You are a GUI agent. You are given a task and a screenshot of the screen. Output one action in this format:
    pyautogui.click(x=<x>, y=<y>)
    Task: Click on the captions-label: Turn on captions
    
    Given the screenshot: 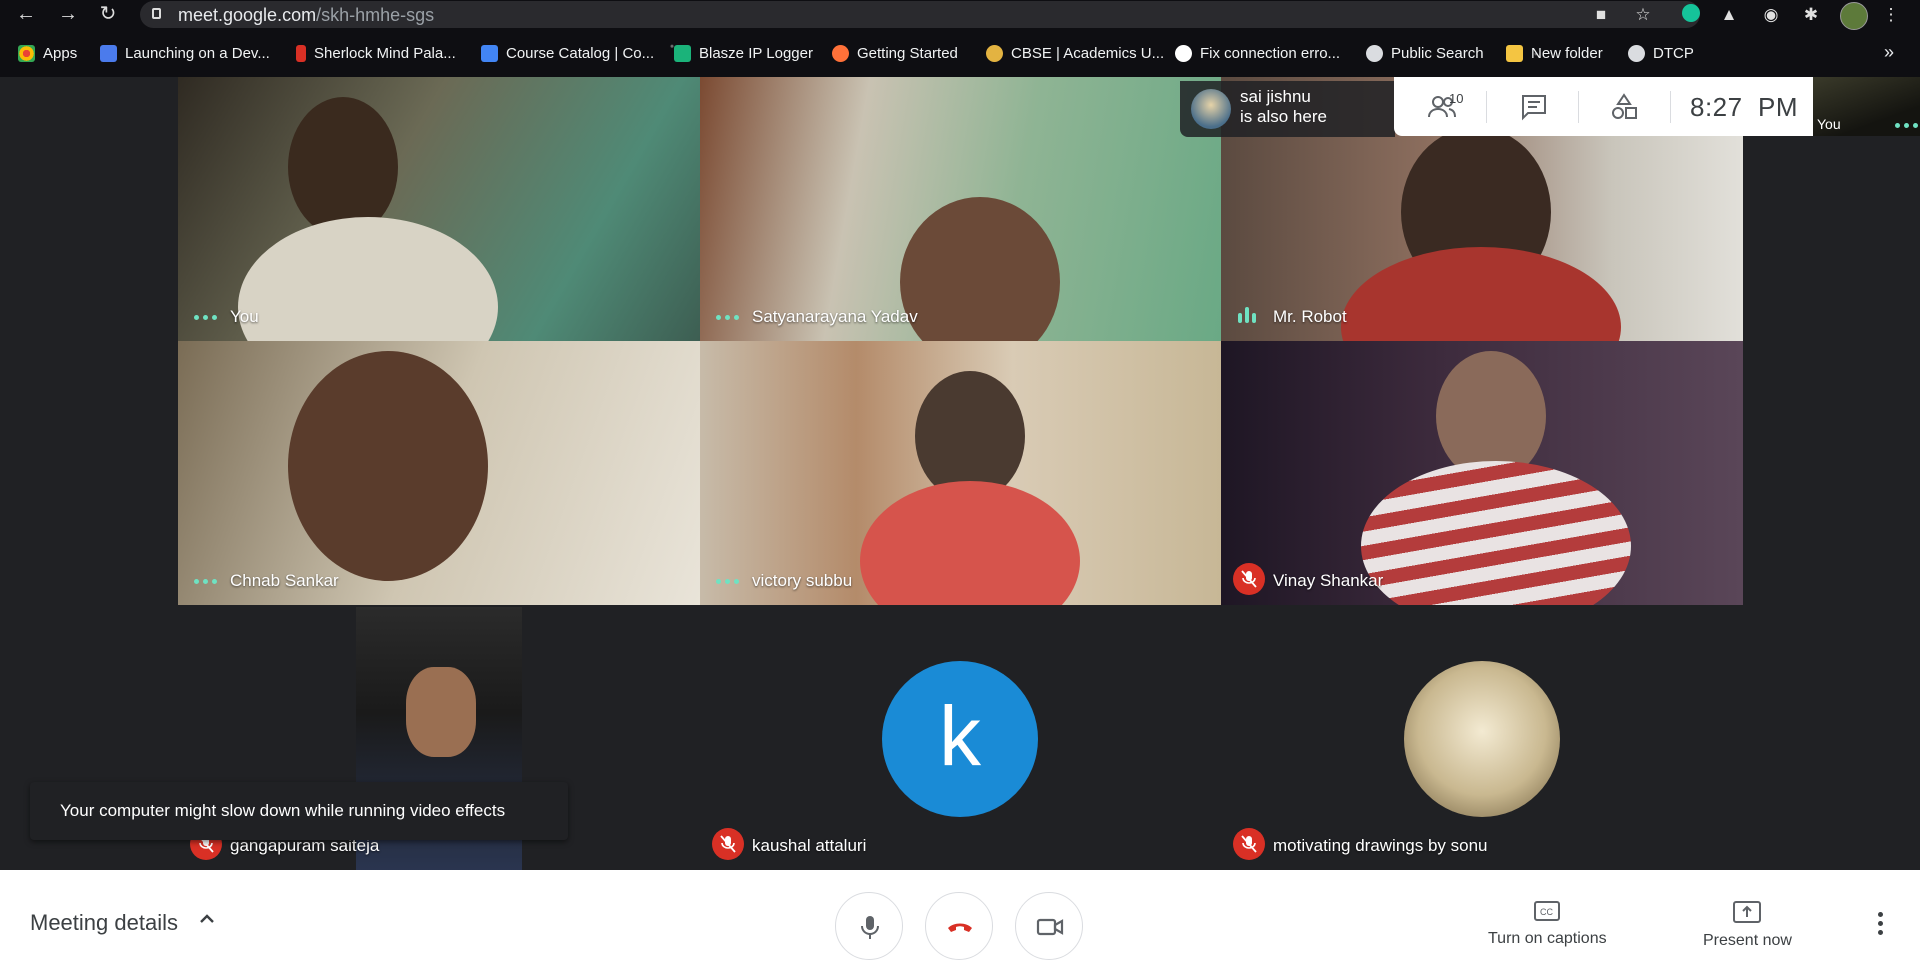 What is the action you would take?
    pyautogui.click(x=1547, y=938)
    